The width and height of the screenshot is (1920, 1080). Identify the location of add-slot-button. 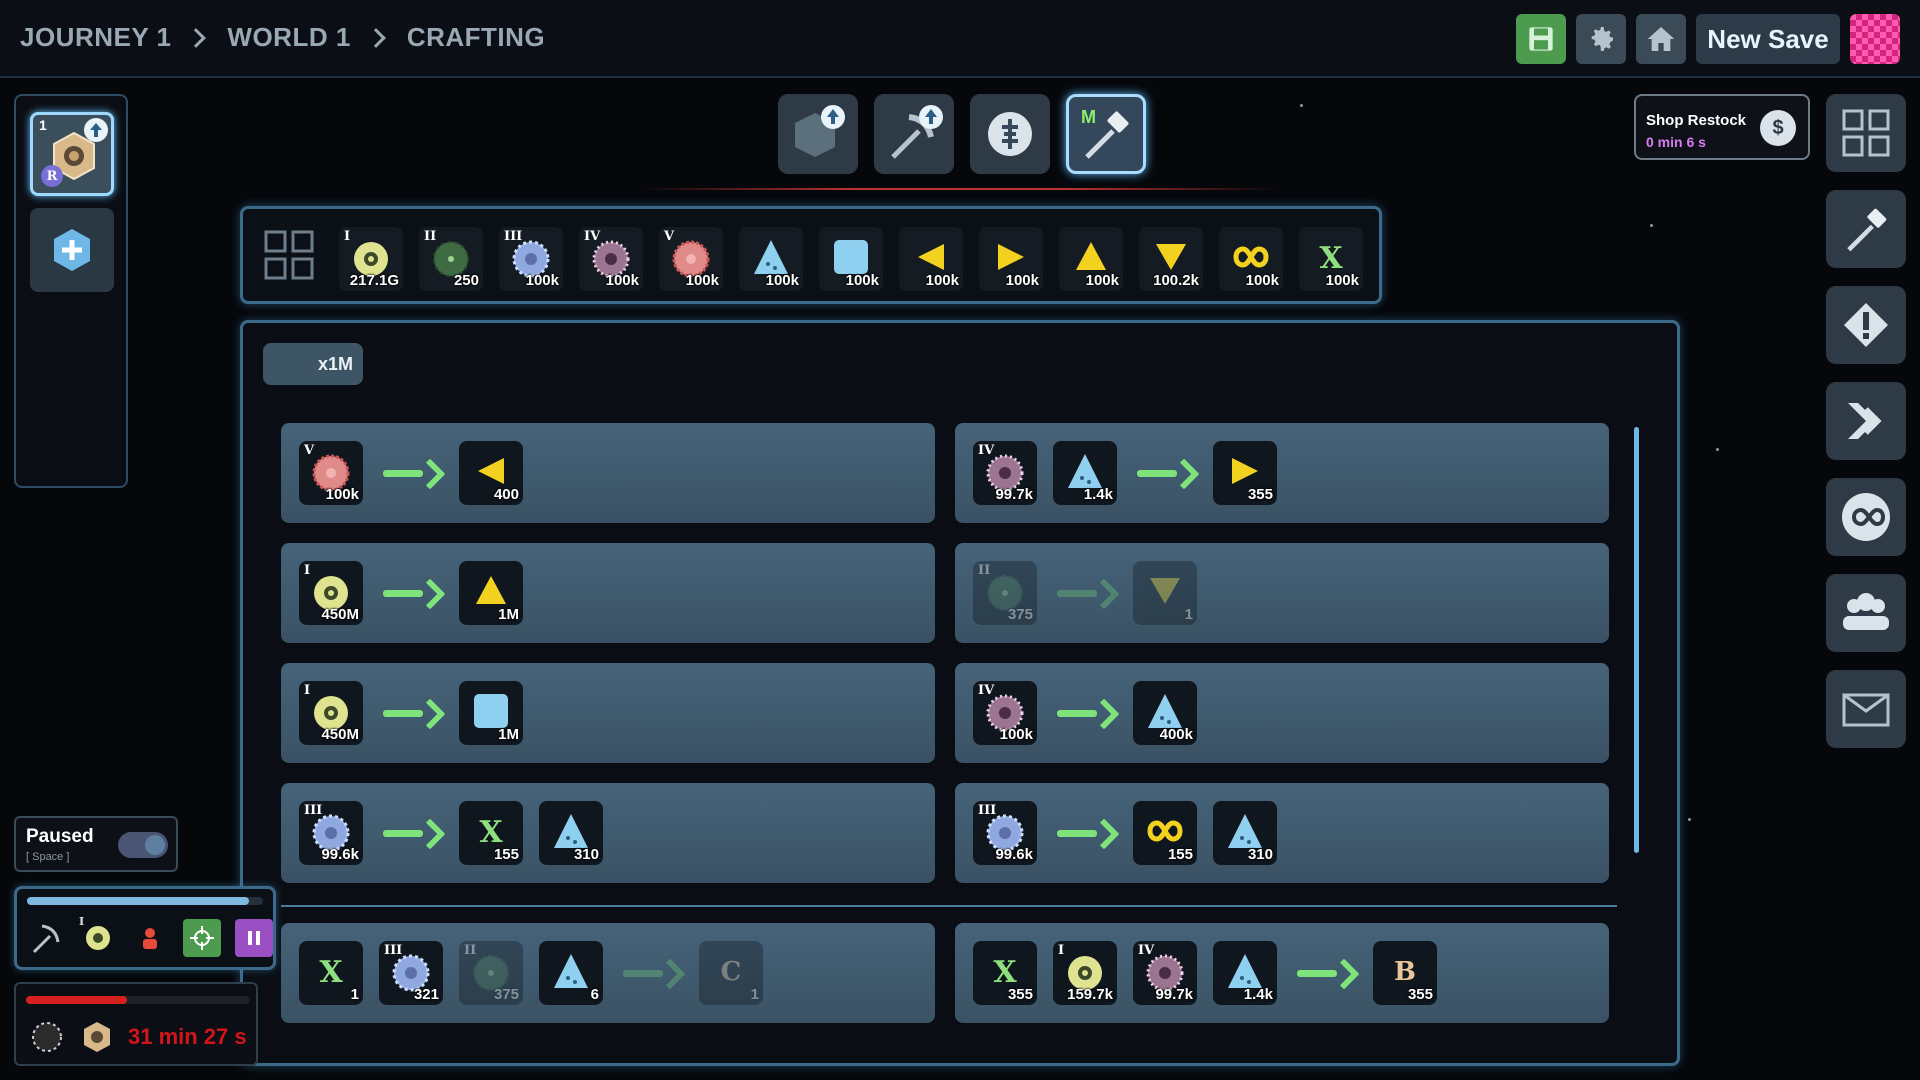
(72, 250).